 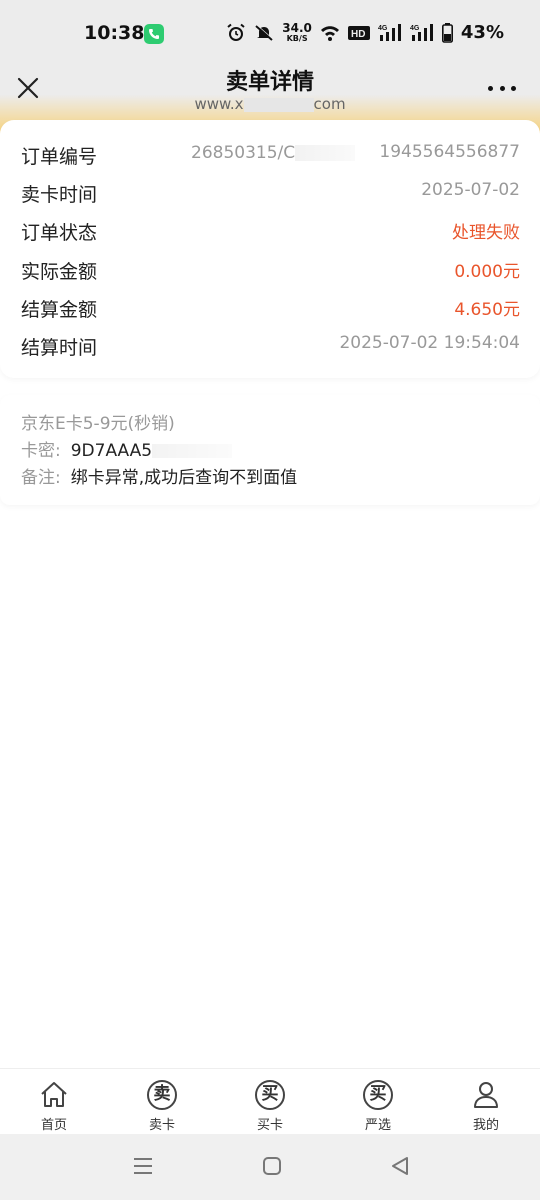 What do you see at coordinates (377, 1125) in the screenshot?
I see `nav-select-label: 严选` at bounding box center [377, 1125].